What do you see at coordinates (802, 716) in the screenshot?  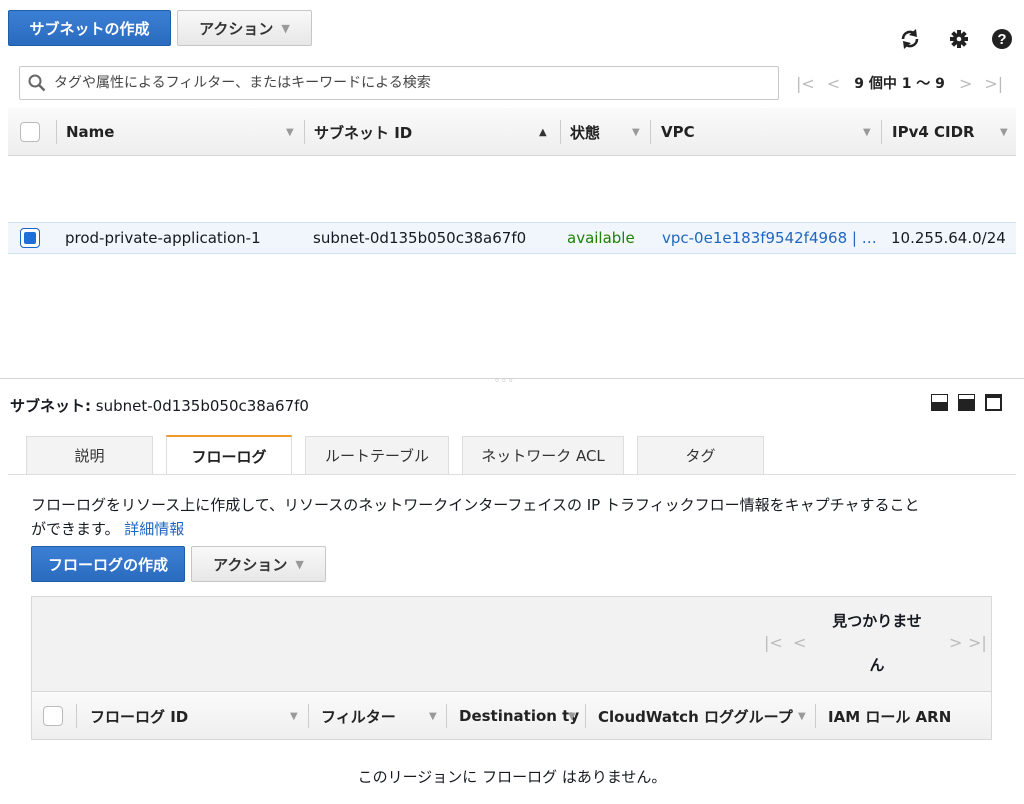 I see `sort-cloudwatch-icon: ▼` at bounding box center [802, 716].